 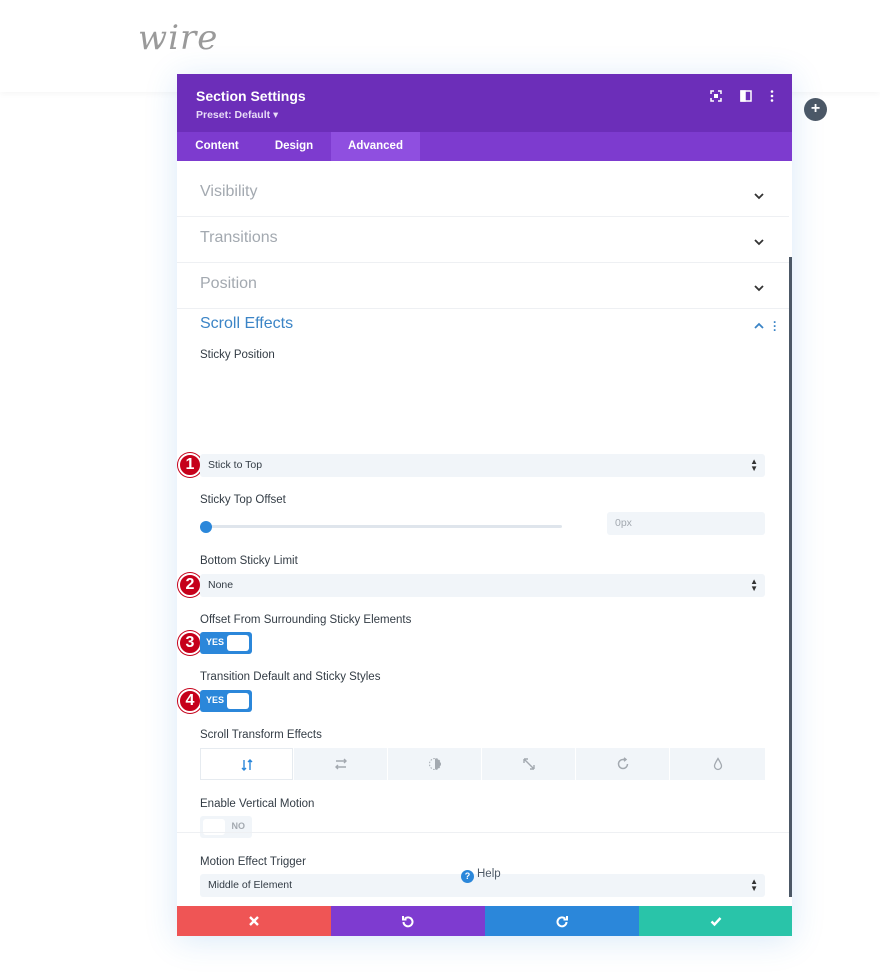 What do you see at coordinates (717, 764) in the screenshot?
I see `blur-icon` at bounding box center [717, 764].